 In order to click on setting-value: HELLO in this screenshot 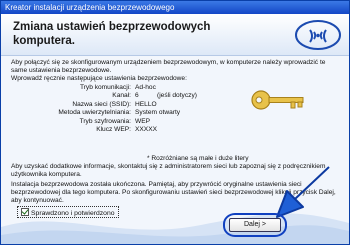, I will do `click(146, 104)`.